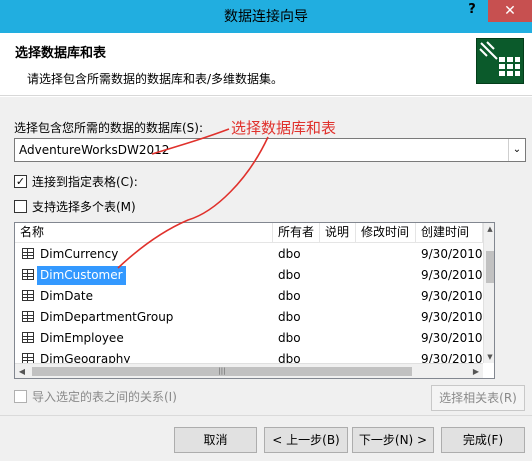 Image resolution: width=532 pixels, height=461 pixels. I want to click on import-relations-checkbox: 导入选定的表之间的关系(I), so click(95, 396).